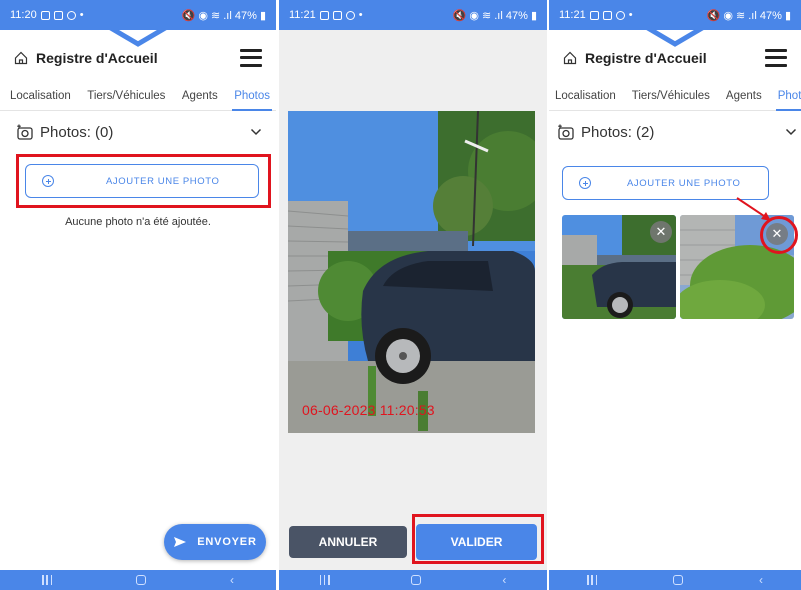 This screenshot has height=590, width=801. I want to click on empty-message: Aucune photo n'a été ajoutée., so click(138, 222).